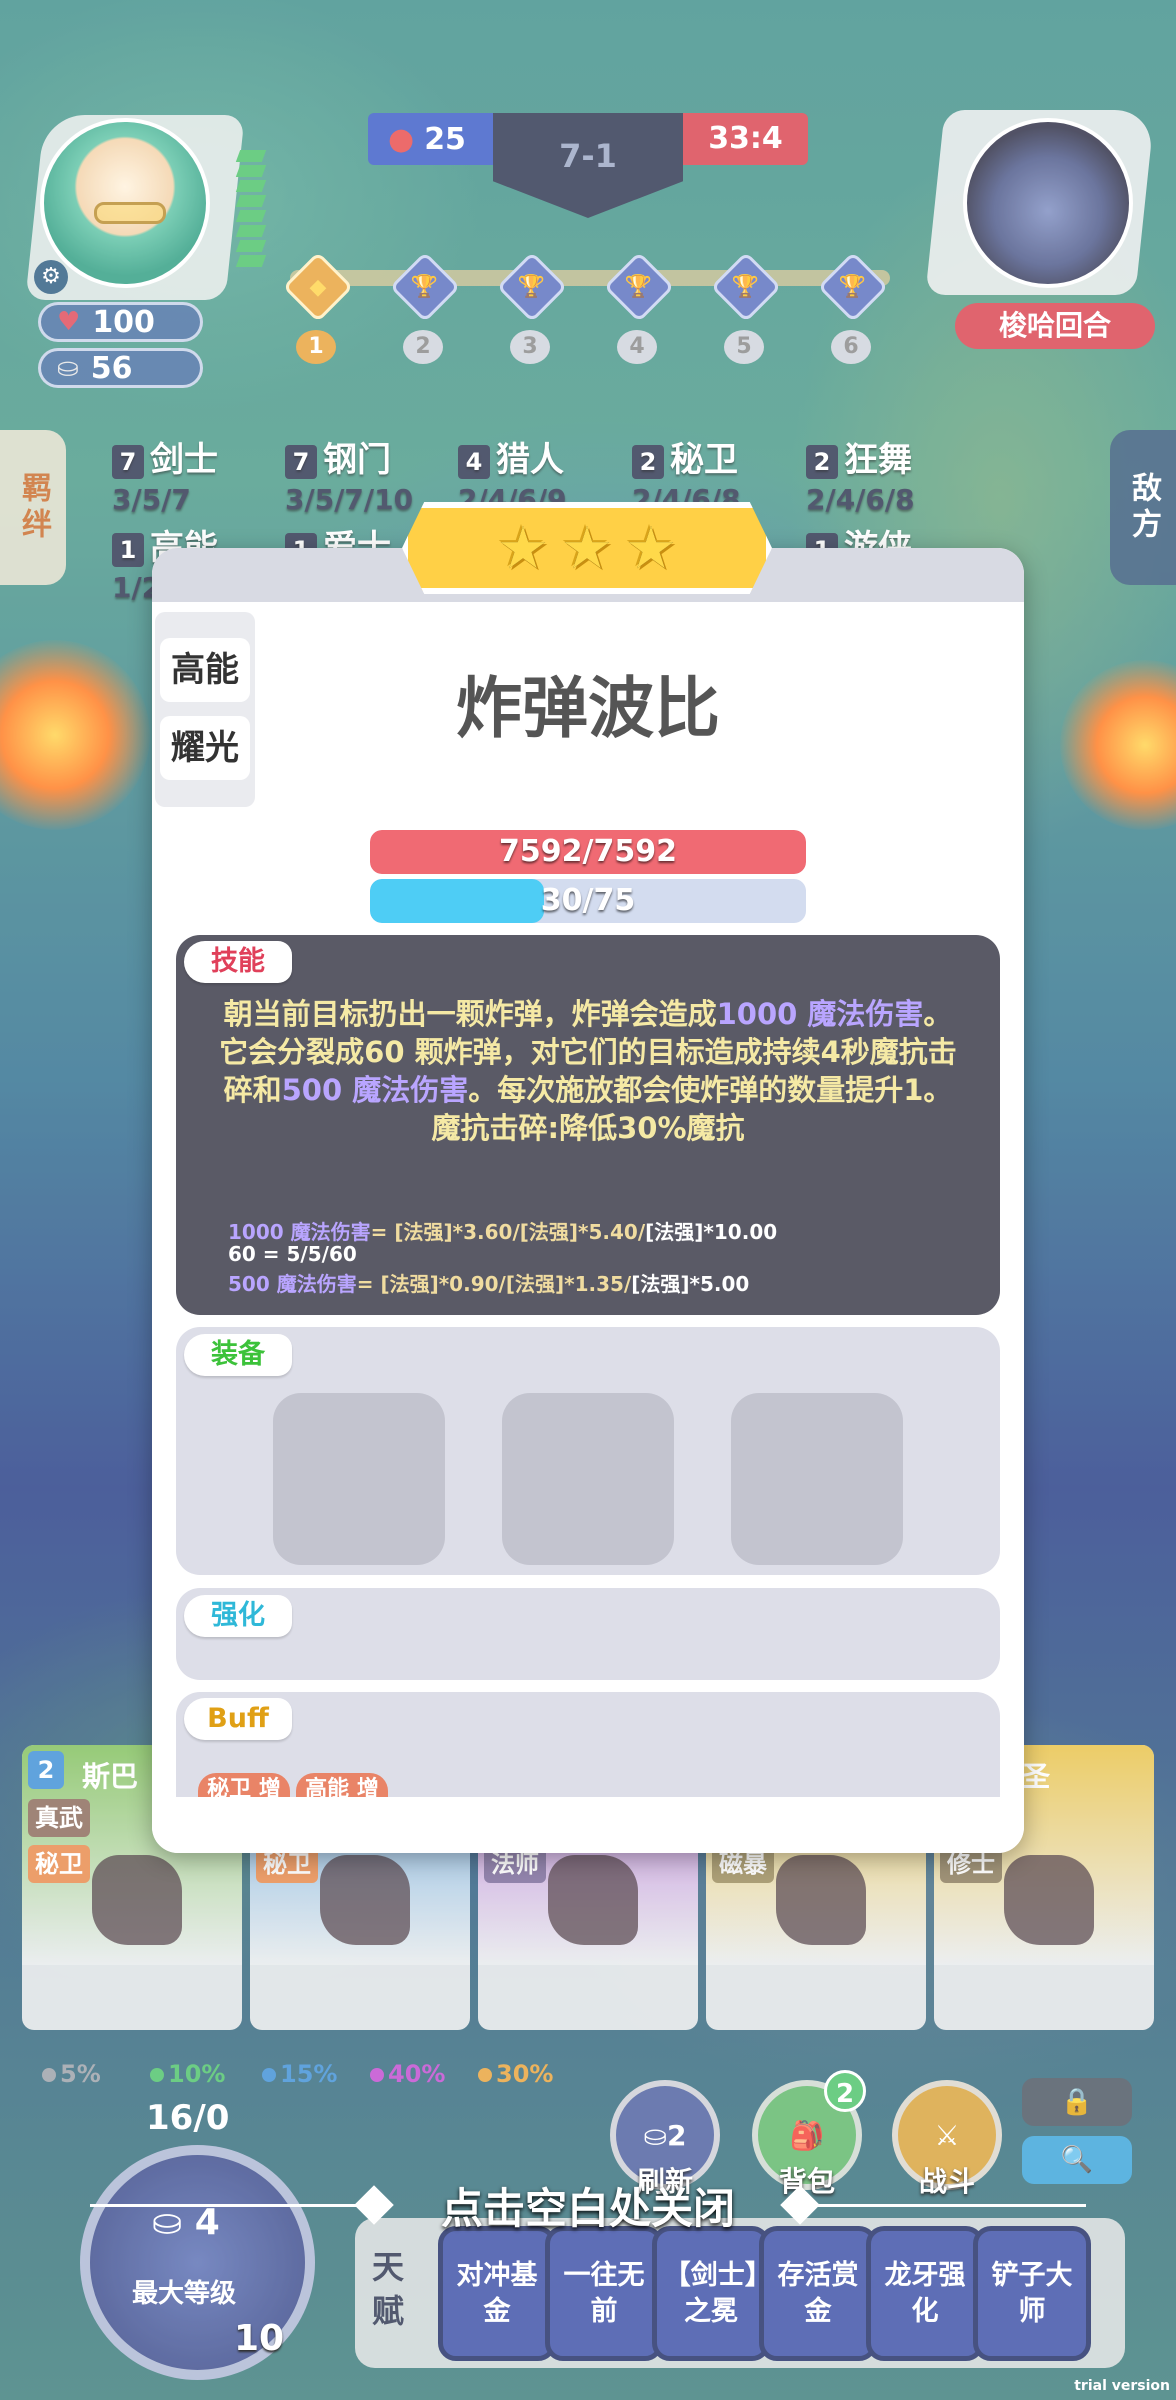  I want to click on mana-bar: 30/75, so click(588, 901).